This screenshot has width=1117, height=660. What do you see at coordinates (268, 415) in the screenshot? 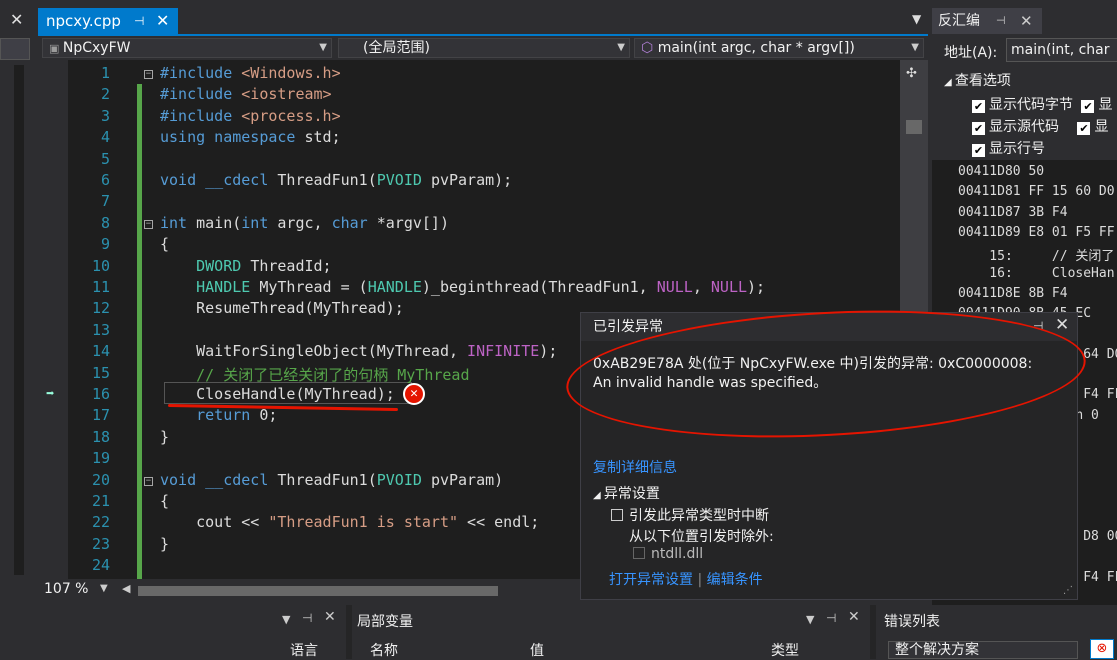
I see `code-token: 0;` at bounding box center [268, 415].